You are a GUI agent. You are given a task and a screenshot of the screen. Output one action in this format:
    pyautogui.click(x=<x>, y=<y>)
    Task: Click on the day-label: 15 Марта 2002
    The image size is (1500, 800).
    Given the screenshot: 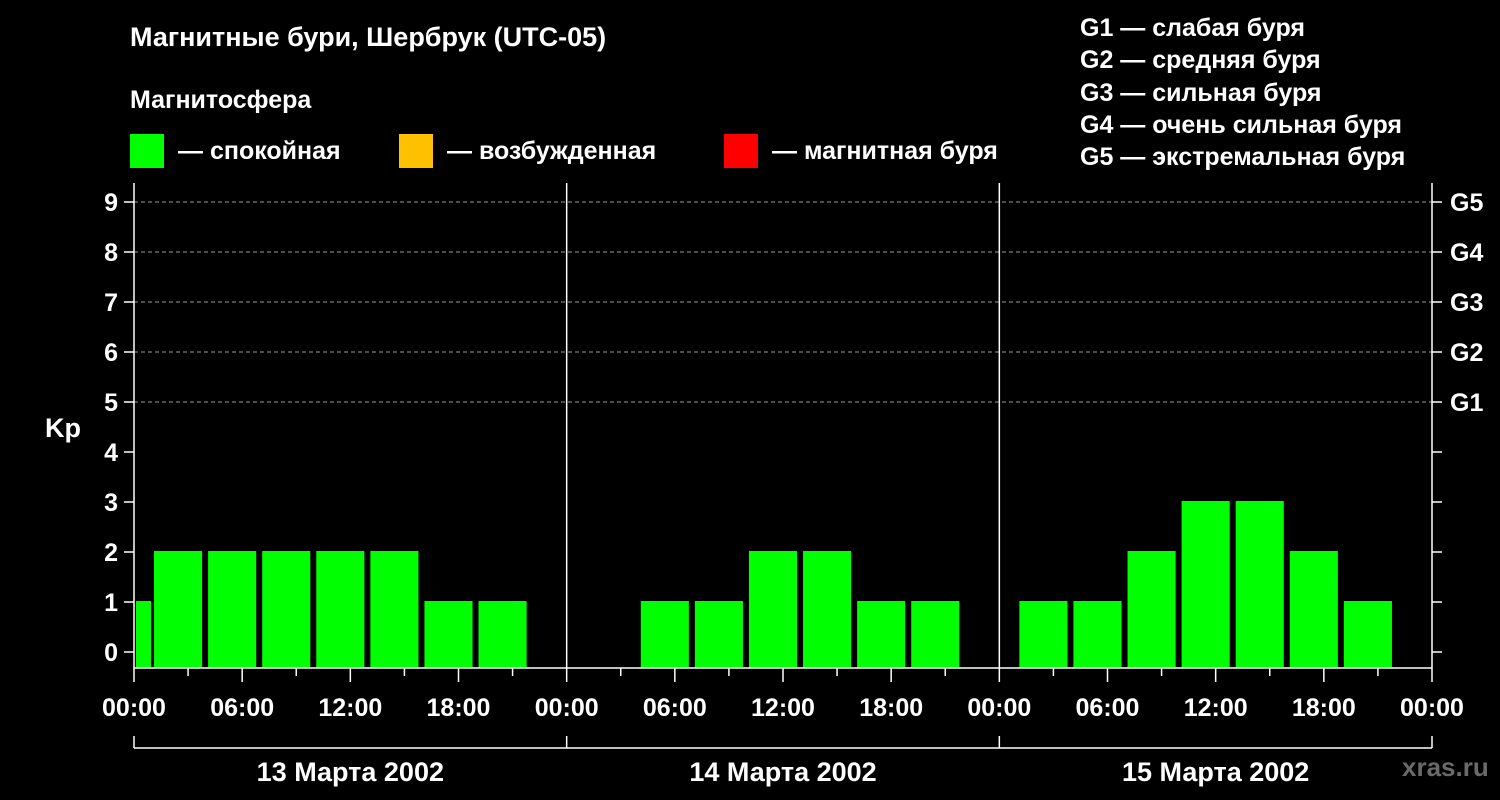 What is the action you would take?
    pyautogui.click(x=1215, y=772)
    